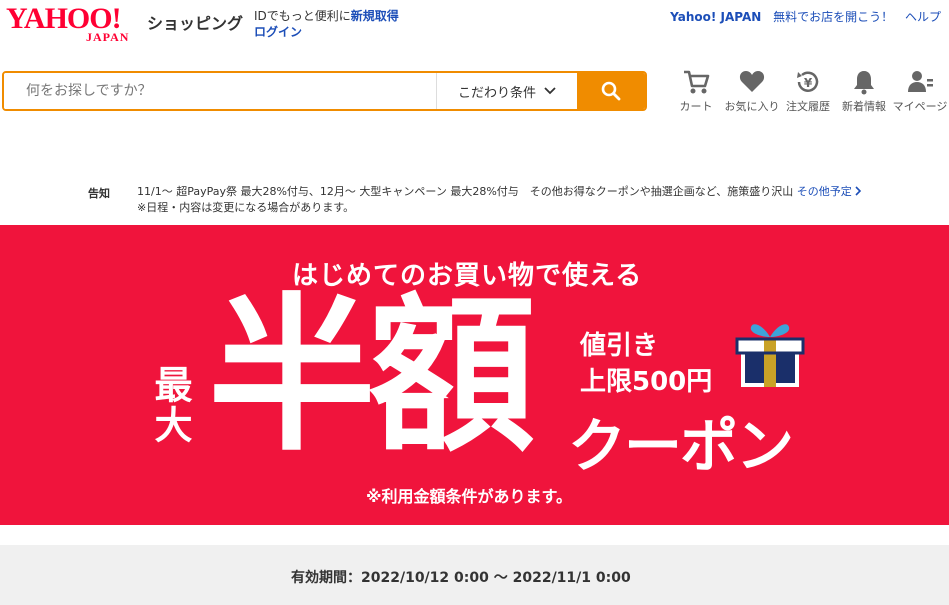 The height and width of the screenshot is (605, 949). Describe the element at coordinates (920, 106) in the screenshot. I see `mypage-label: マイページ` at that location.